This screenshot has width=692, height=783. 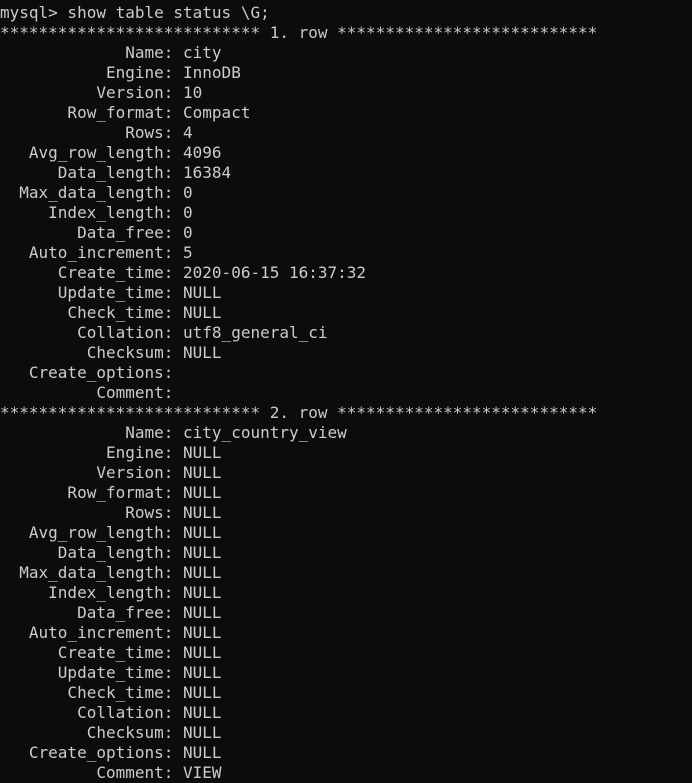 I want to click on field-comment-row1: Comment:, so click(x=92, y=392).